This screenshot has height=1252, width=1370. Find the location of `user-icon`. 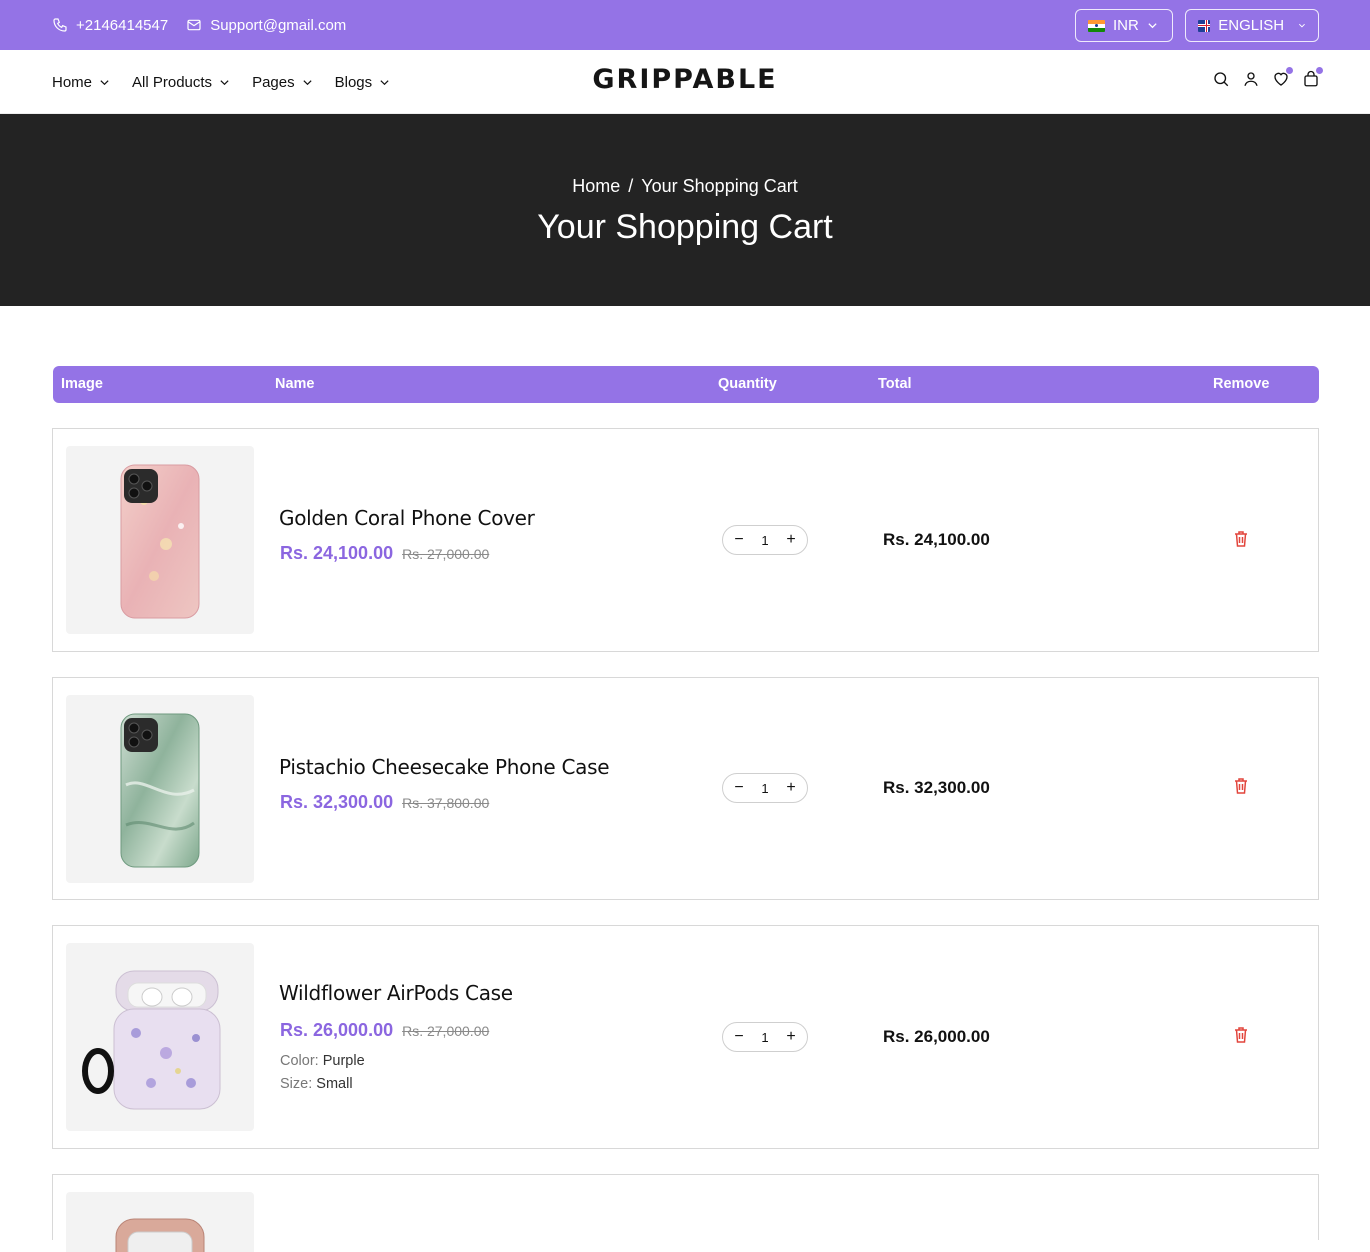

user-icon is located at coordinates (1251, 79).